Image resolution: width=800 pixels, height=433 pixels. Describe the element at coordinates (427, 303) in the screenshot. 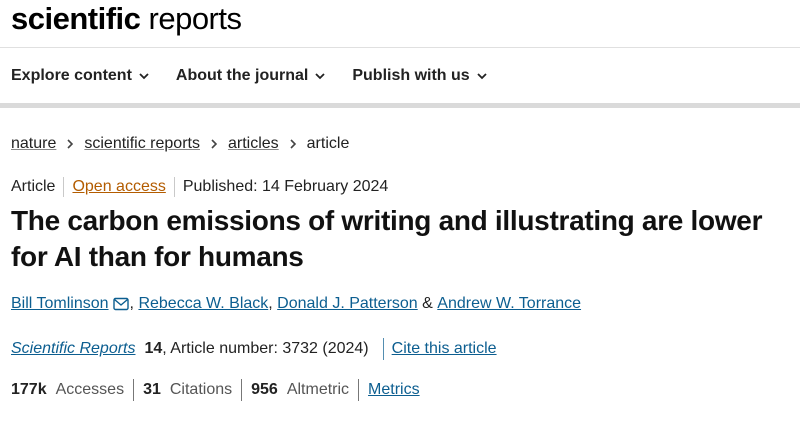

I see `author-ampersand: &` at that location.